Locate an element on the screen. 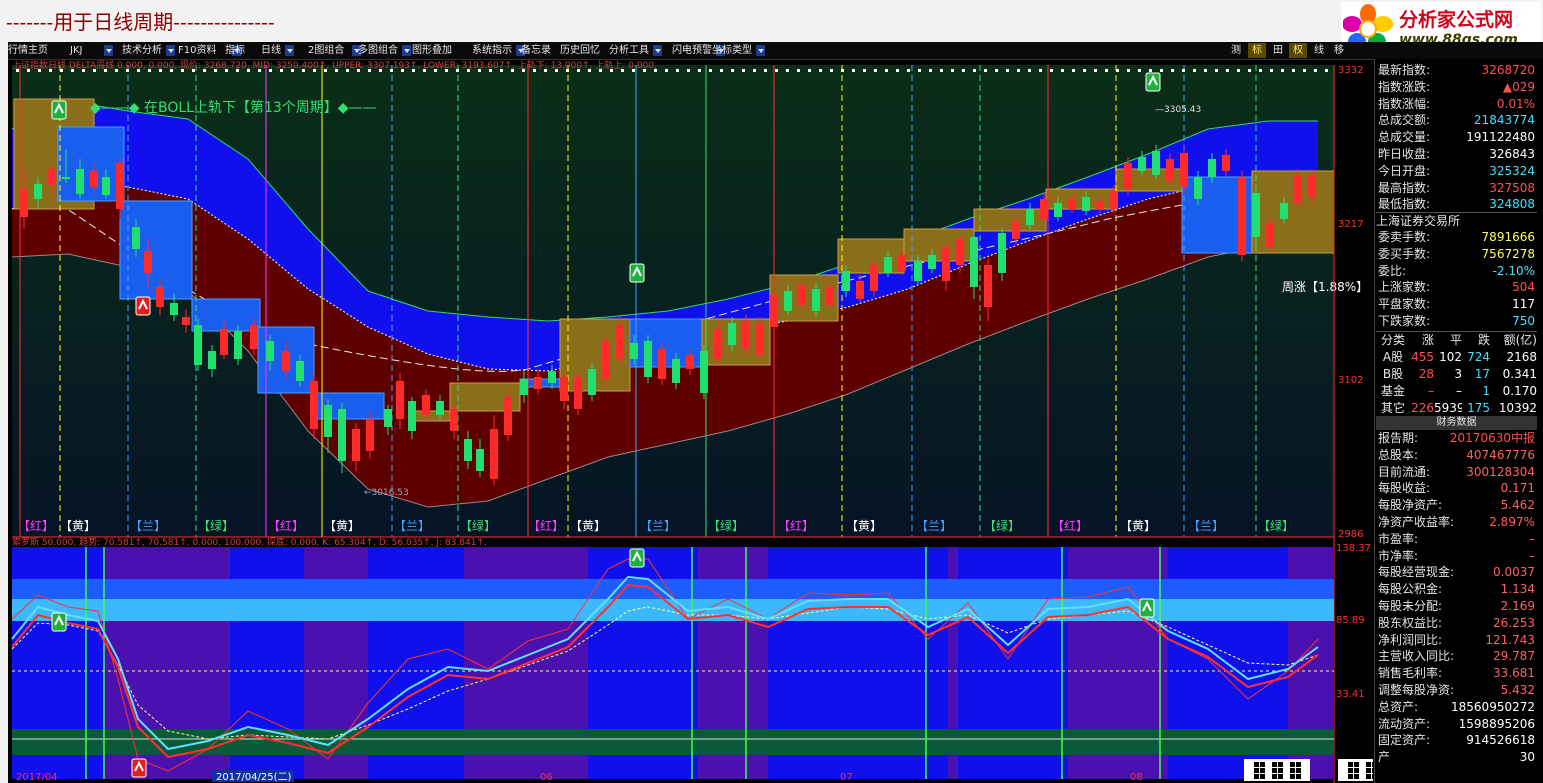 The height and width of the screenshot is (783, 1543). breadth-cell: 175 is located at coordinates (1478, 408).